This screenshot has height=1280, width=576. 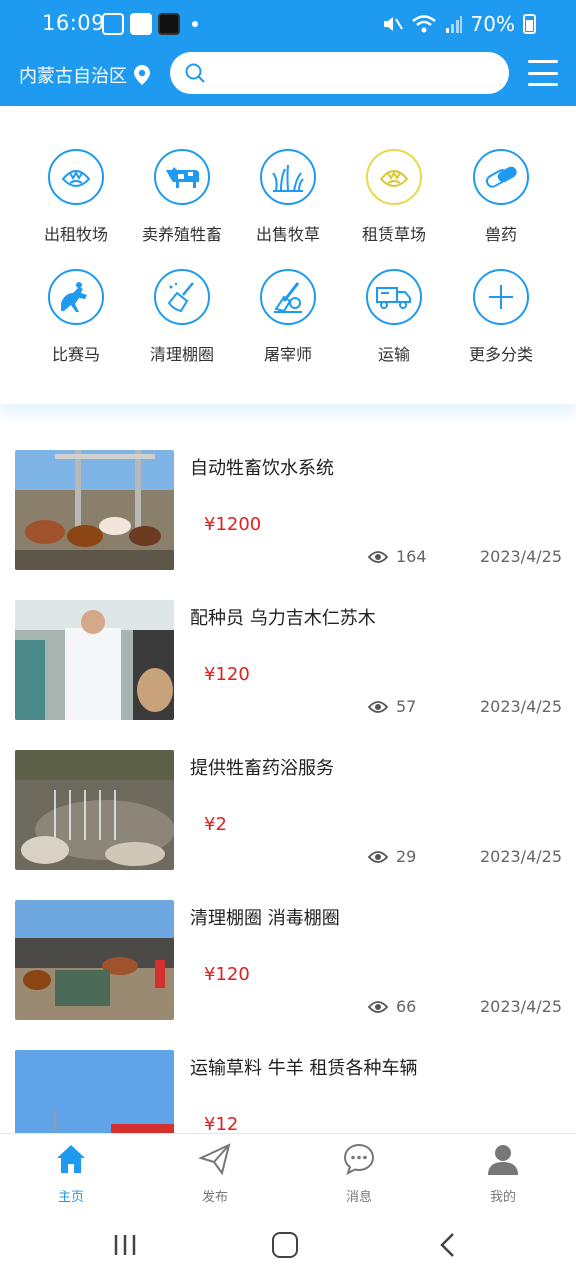 What do you see at coordinates (423, 24) in the screenshot?
I see `wifi-icon` at bounding box center [423, 24].